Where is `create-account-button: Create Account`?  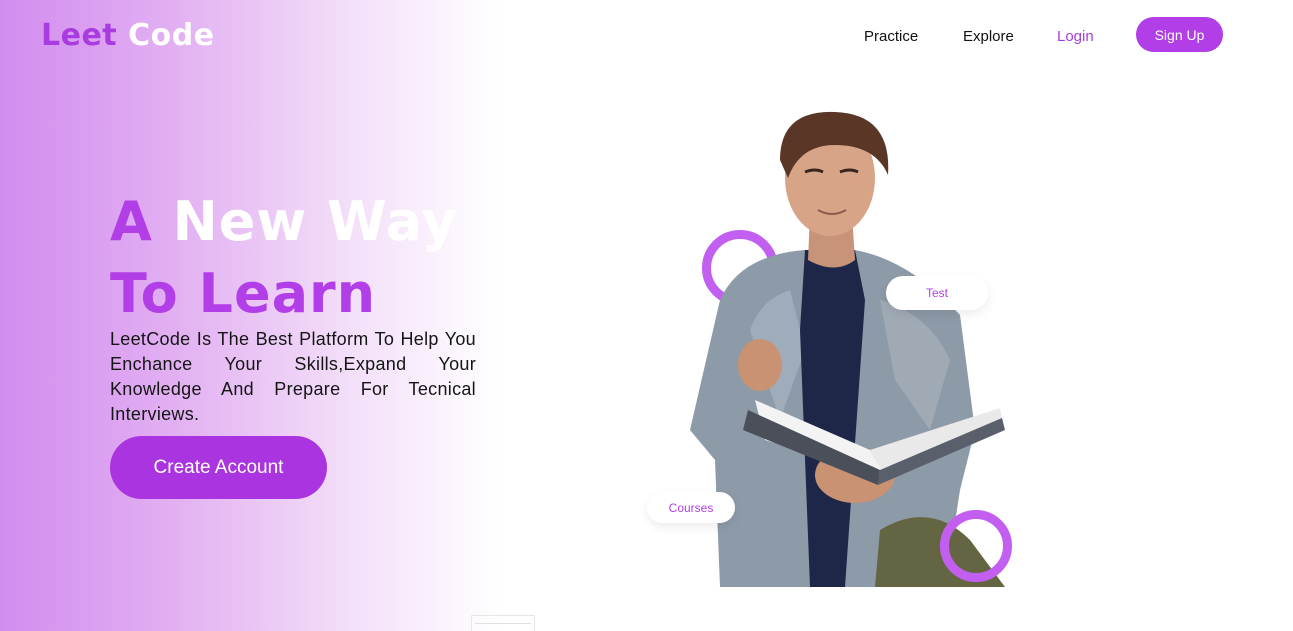
create-account-button: Create Account is located at coordinates (218, 467).